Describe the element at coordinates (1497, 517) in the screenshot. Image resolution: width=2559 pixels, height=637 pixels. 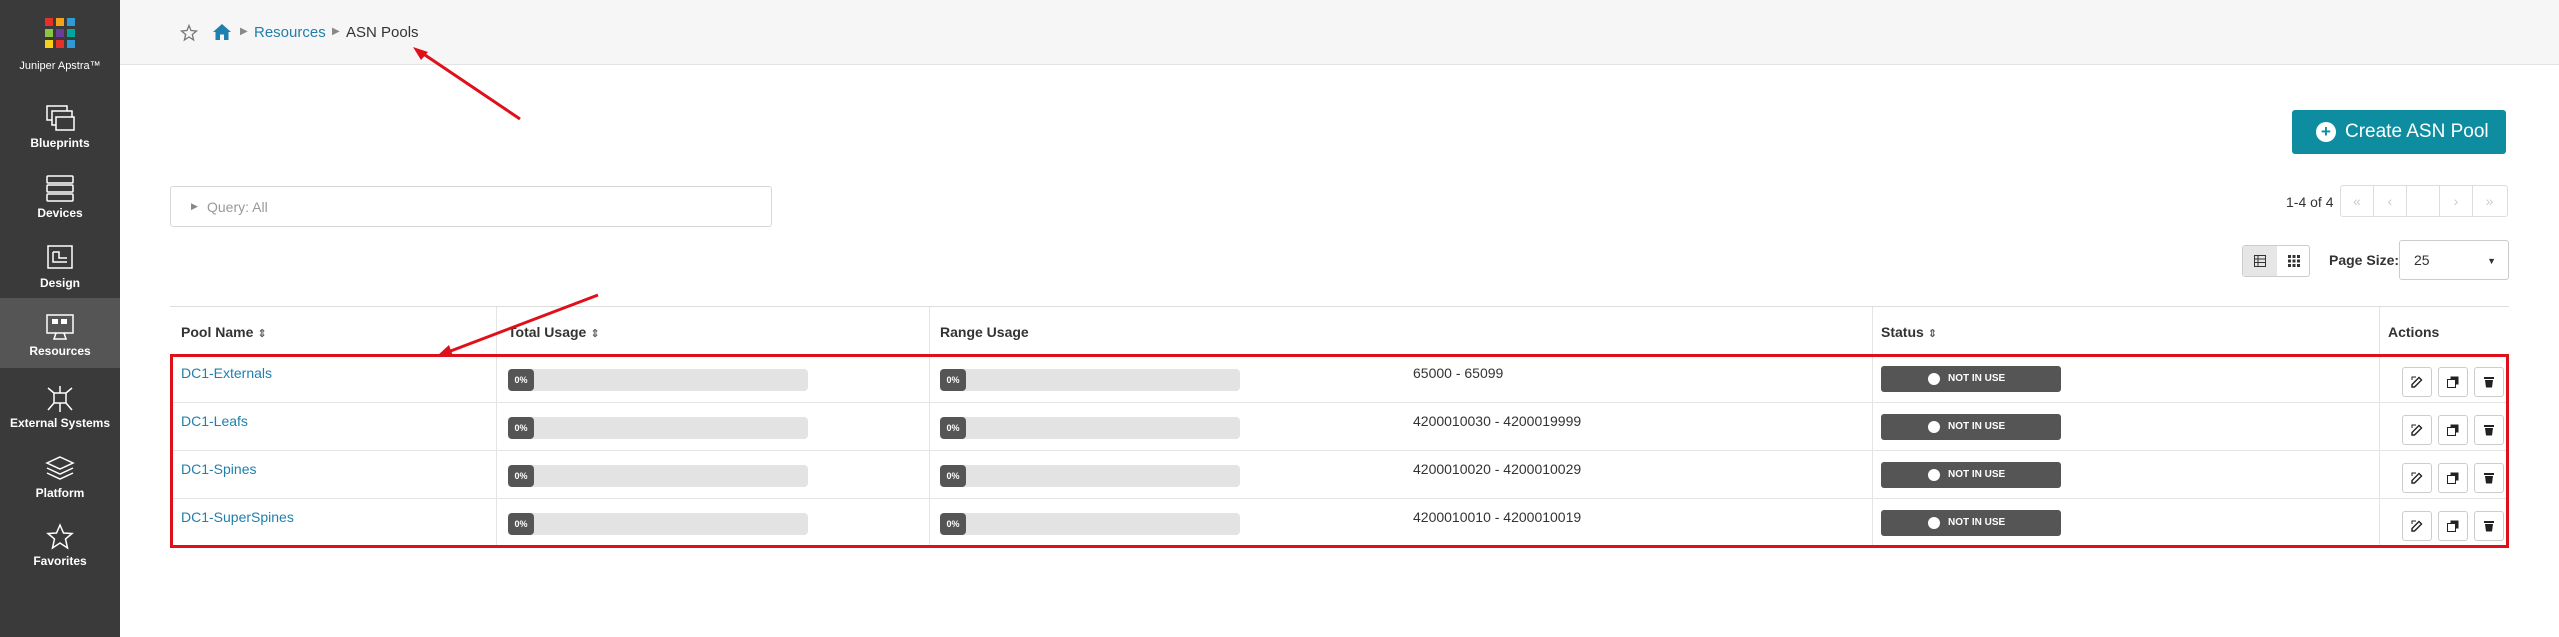
I see `asn-range: 4200010010 - 4200010019` at that location.